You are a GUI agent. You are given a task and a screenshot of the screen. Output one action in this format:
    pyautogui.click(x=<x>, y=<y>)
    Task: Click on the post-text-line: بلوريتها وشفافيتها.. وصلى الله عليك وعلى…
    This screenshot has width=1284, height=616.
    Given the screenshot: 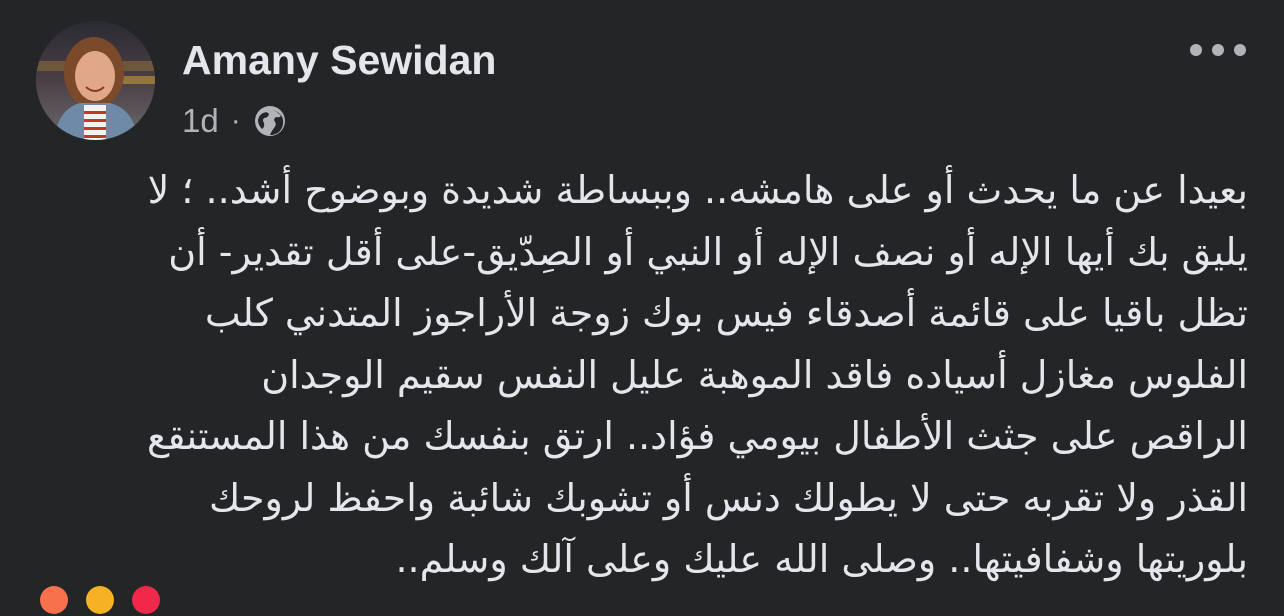 What is the action you would take?
    pyautogui.click(x=821, y=559)
    